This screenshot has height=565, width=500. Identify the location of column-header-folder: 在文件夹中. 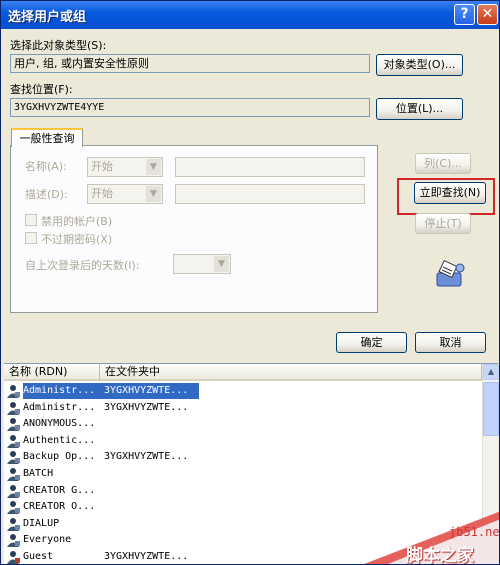
(291, 372).